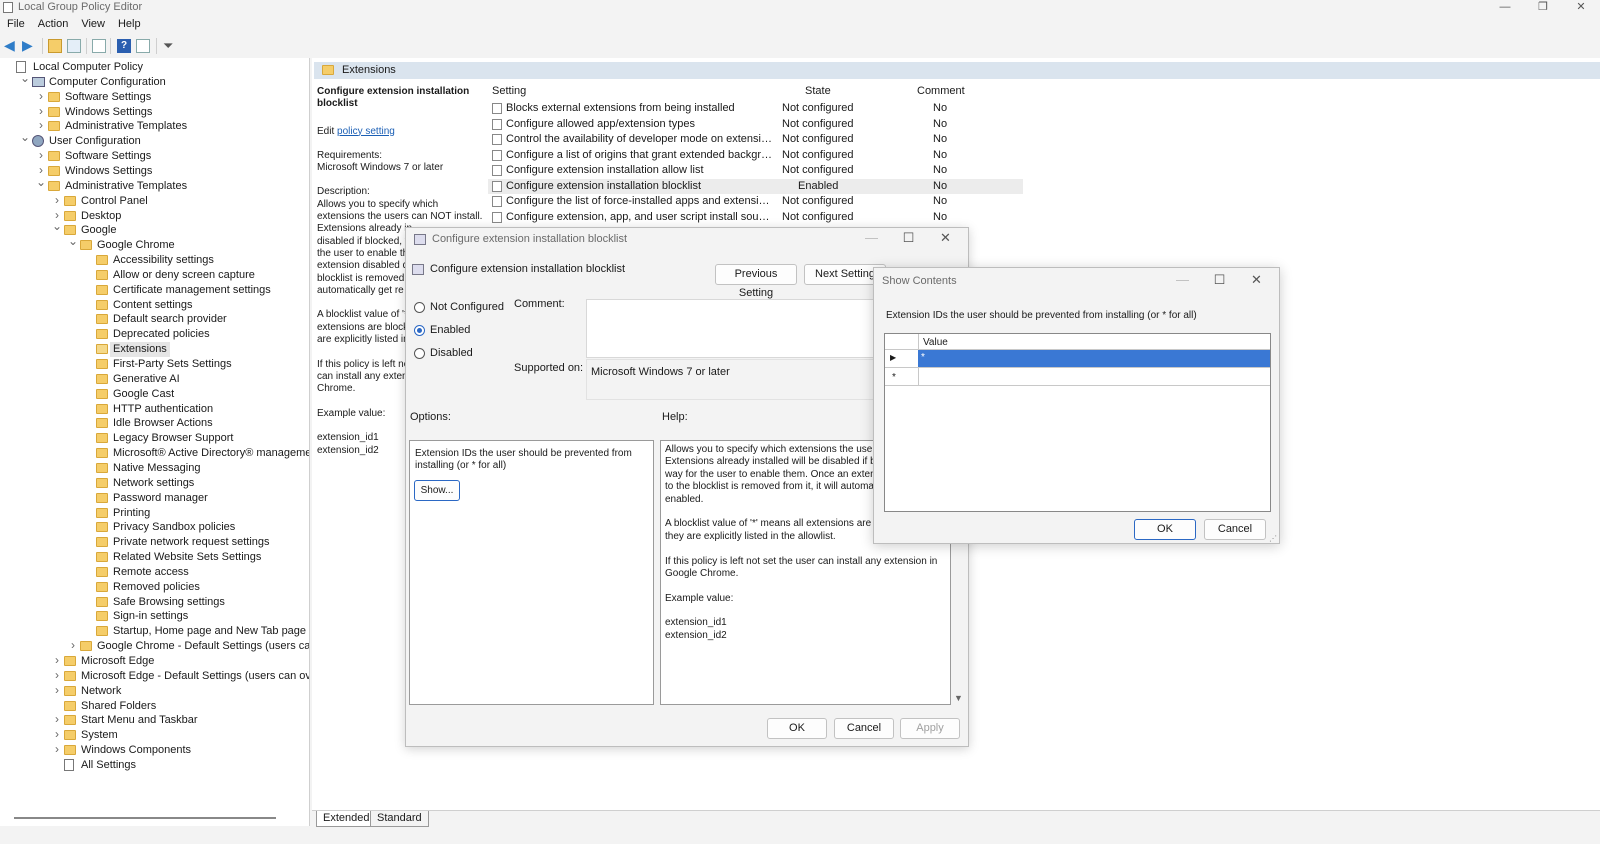 The image size is (1600, 844). I want to click on tree-item-chrome-policy: Deprecated policies, so click(154, 334).